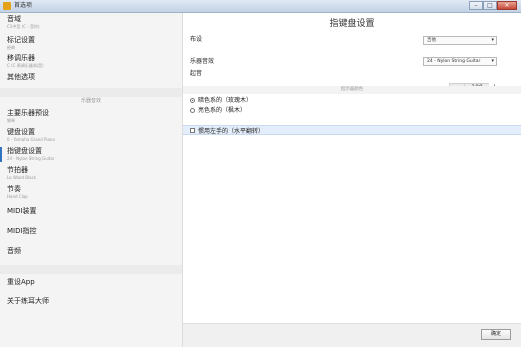  What do you see at coordinates (476, 5) in the screenshot?
I see `minimize-button: –` at bounding box center [476, 5].